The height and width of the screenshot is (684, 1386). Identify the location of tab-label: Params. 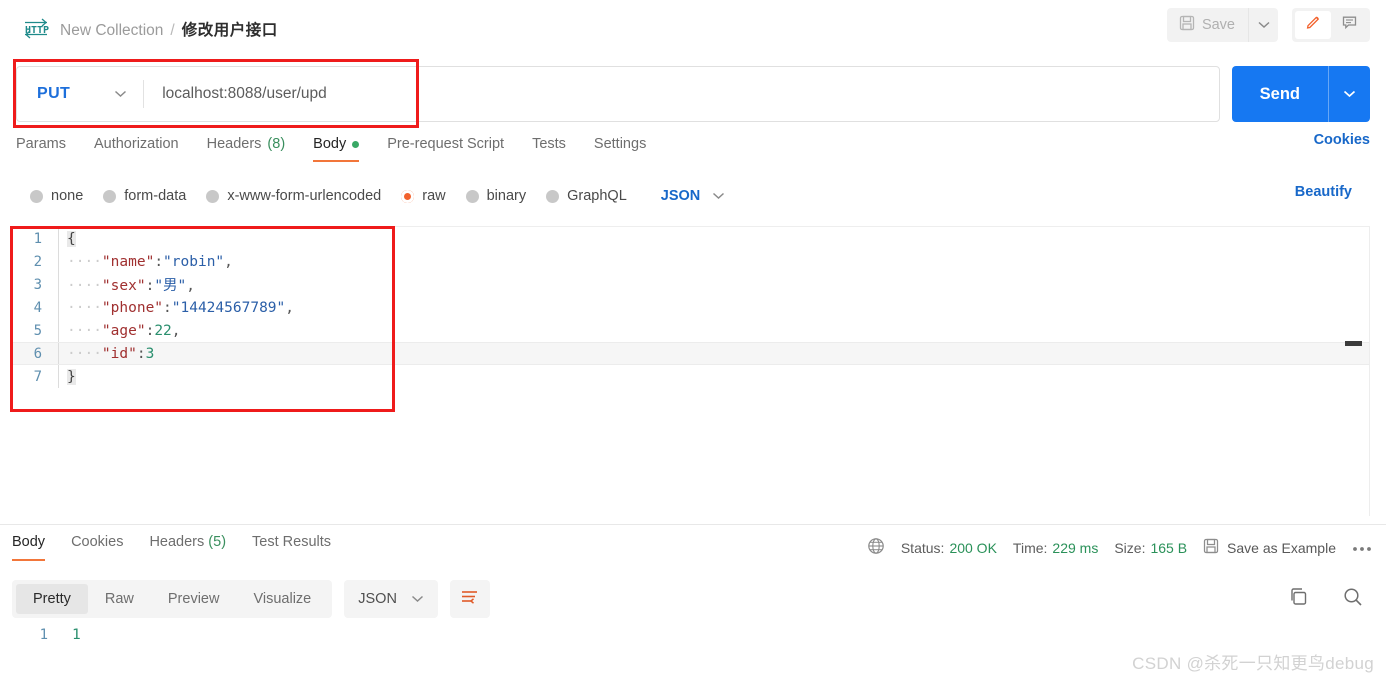
(41, 144).